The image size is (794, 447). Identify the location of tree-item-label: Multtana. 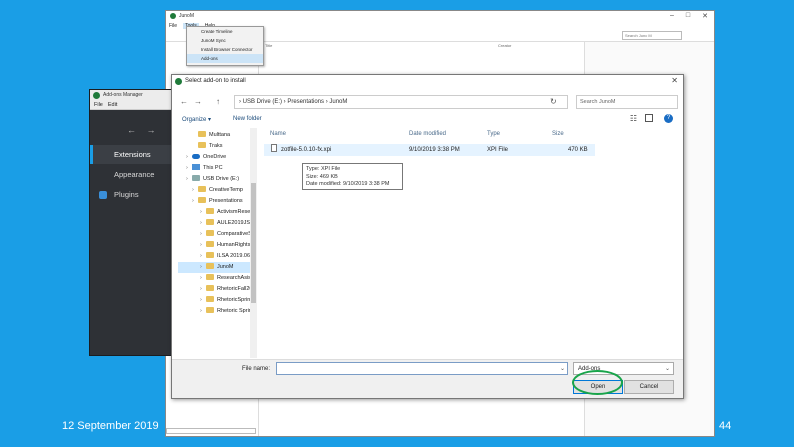
(220, 135).